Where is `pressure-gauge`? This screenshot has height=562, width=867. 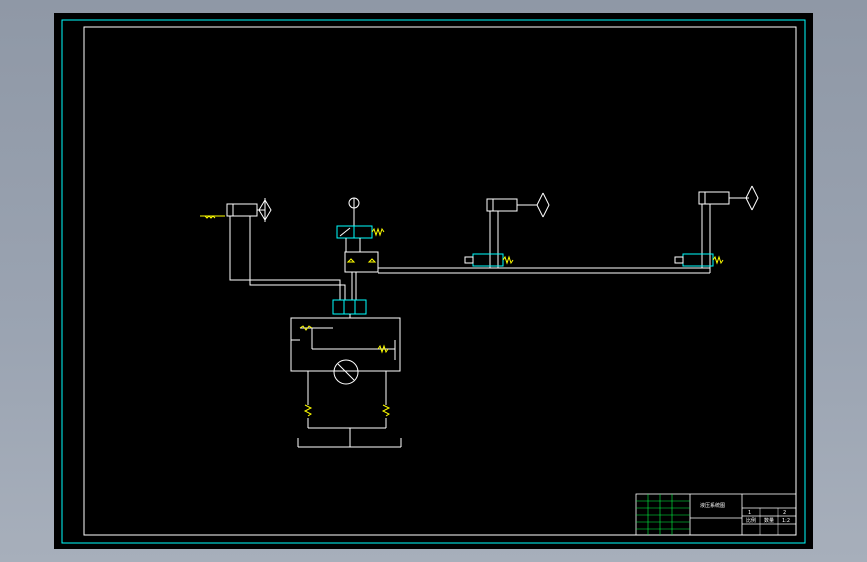
pressure-gauge is located at coordinates (354, 211).